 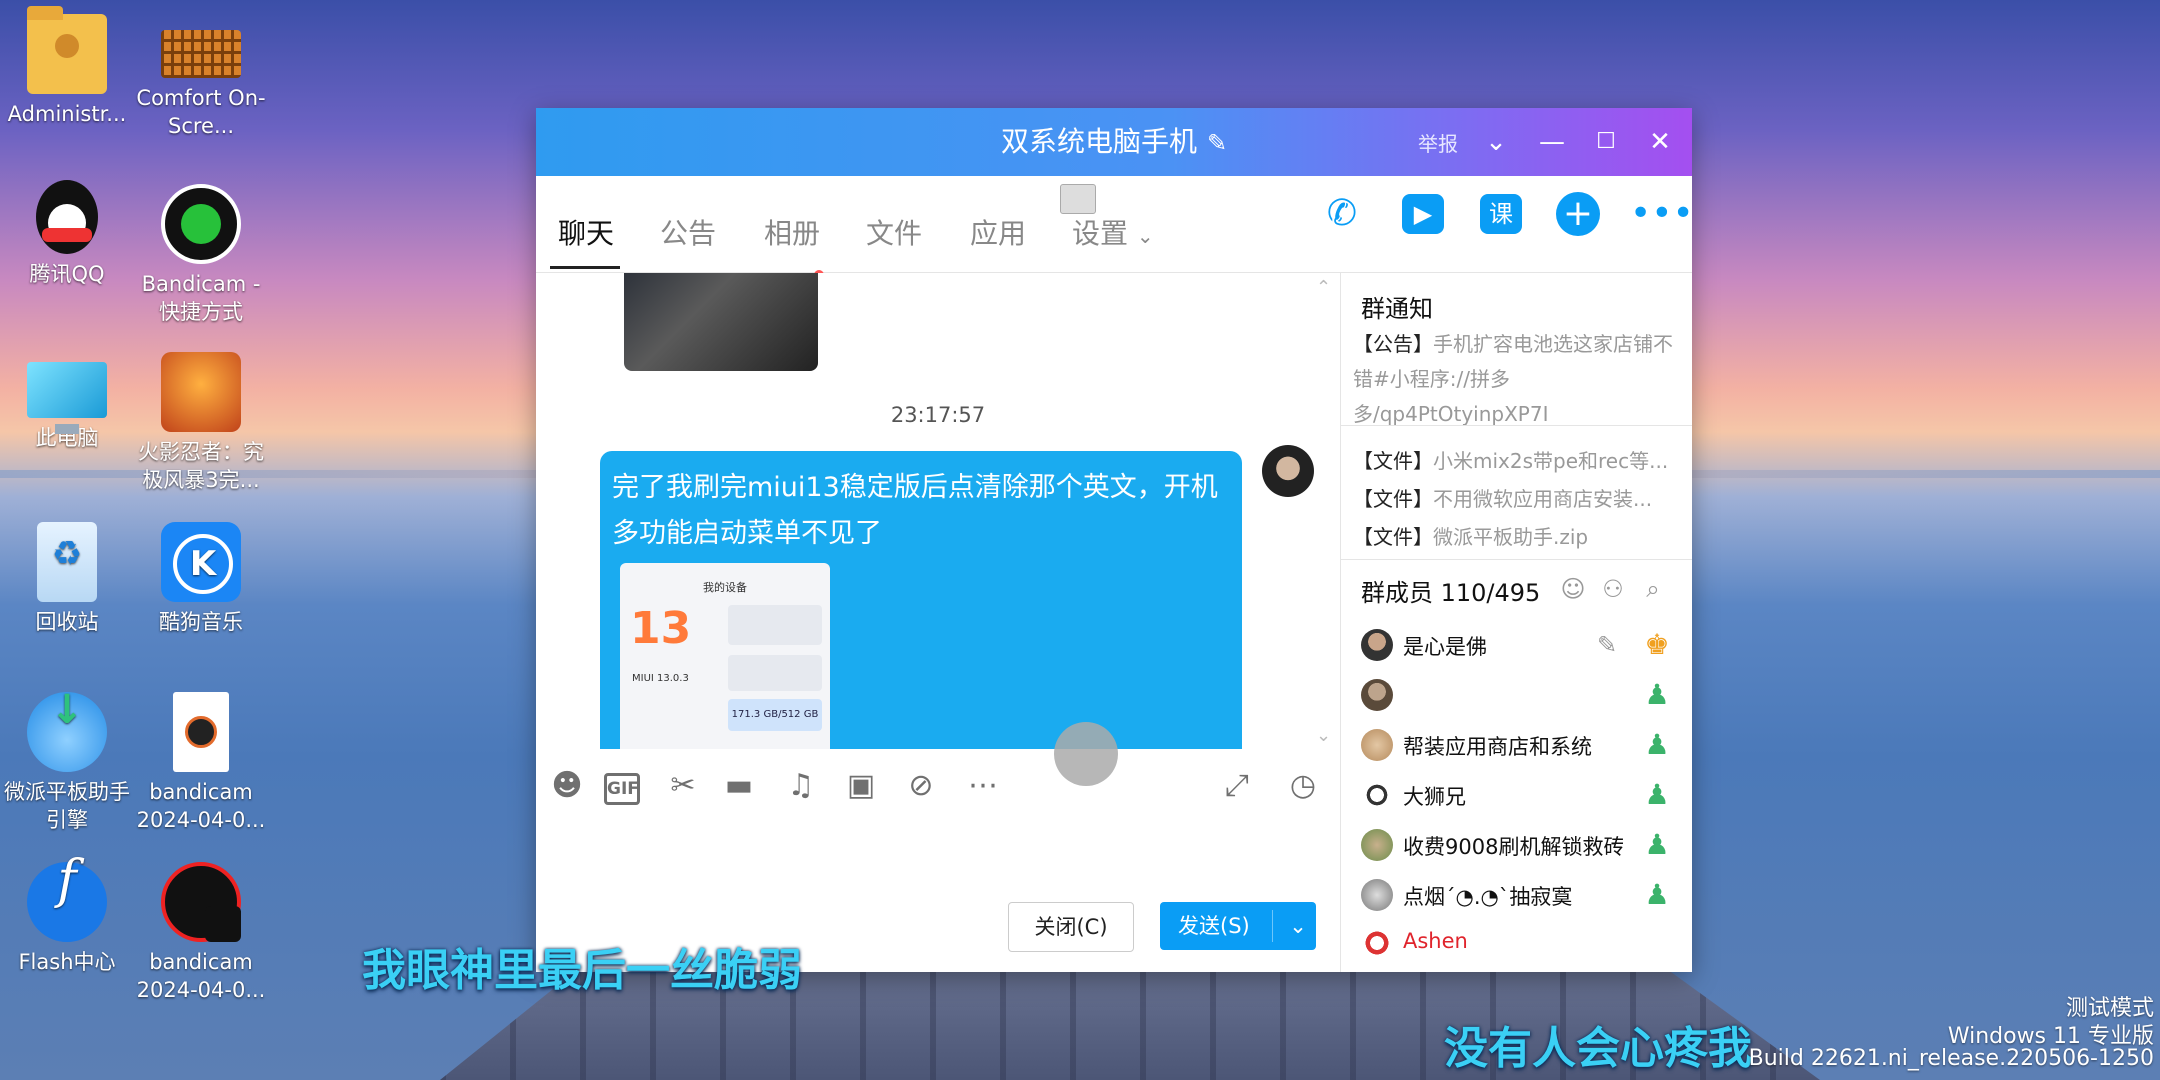 I want to click on send-button: 发送(S) ⌄, so click(x=1238, y=926).